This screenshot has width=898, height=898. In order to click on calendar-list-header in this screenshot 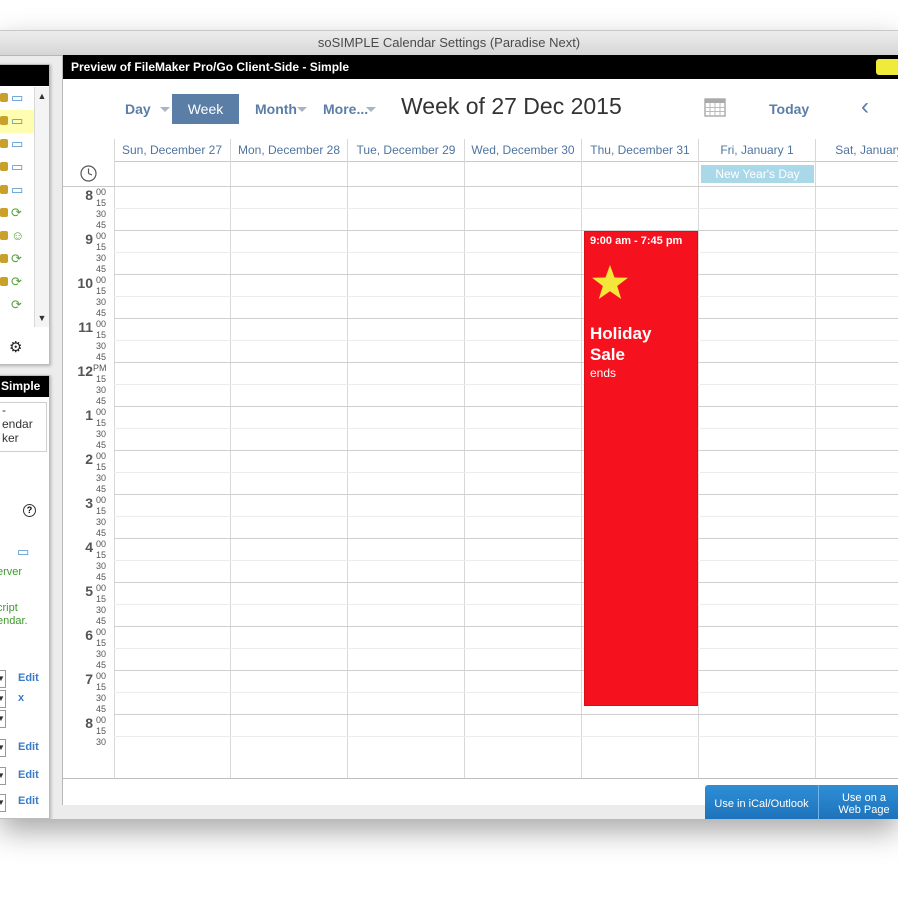, I will do `click(24, 75)`.